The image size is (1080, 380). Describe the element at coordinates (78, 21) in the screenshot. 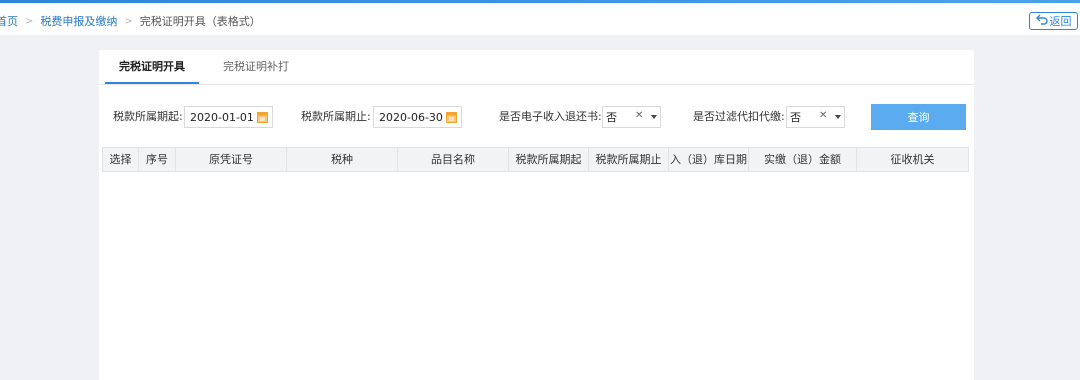

I see `breadcrumb-tax-link: 税费申报及缴纳` at that location.